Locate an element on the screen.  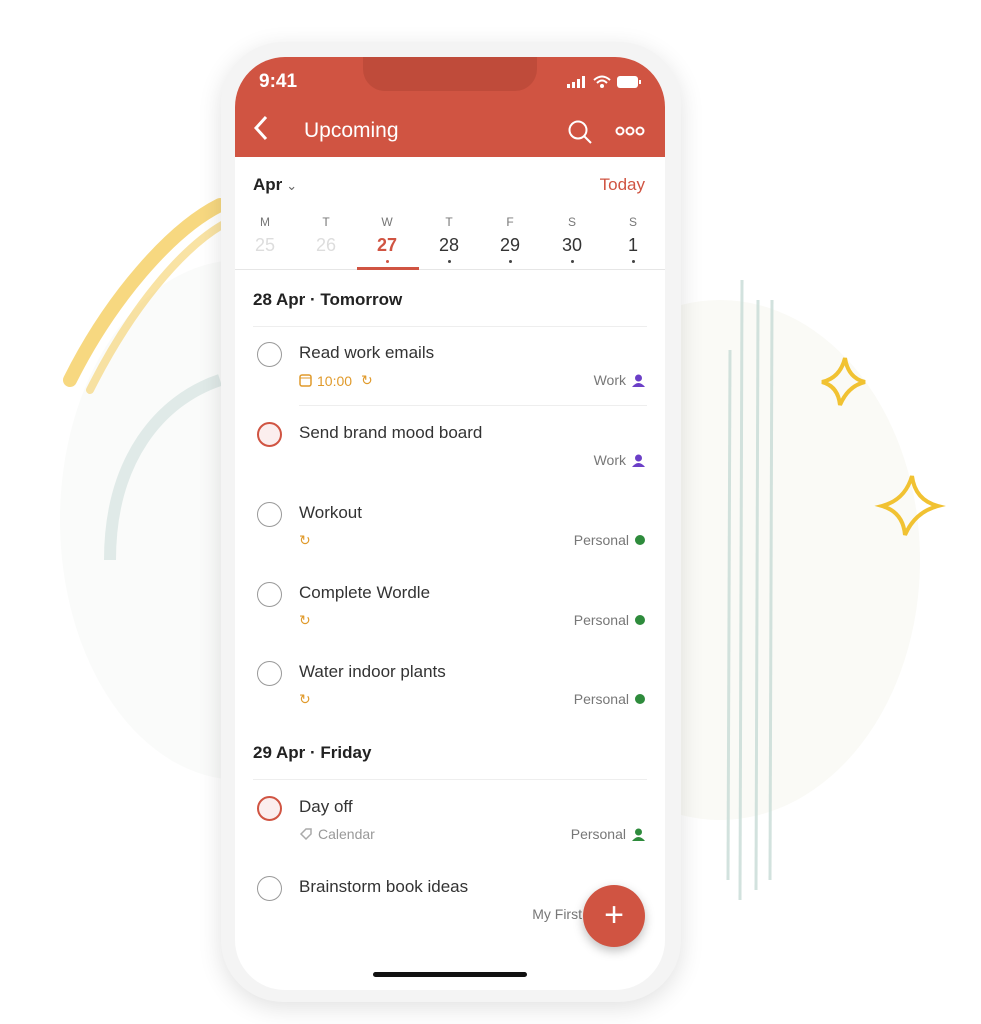
month-selector: Apr ⌄ is located at coordinates (275, 185).